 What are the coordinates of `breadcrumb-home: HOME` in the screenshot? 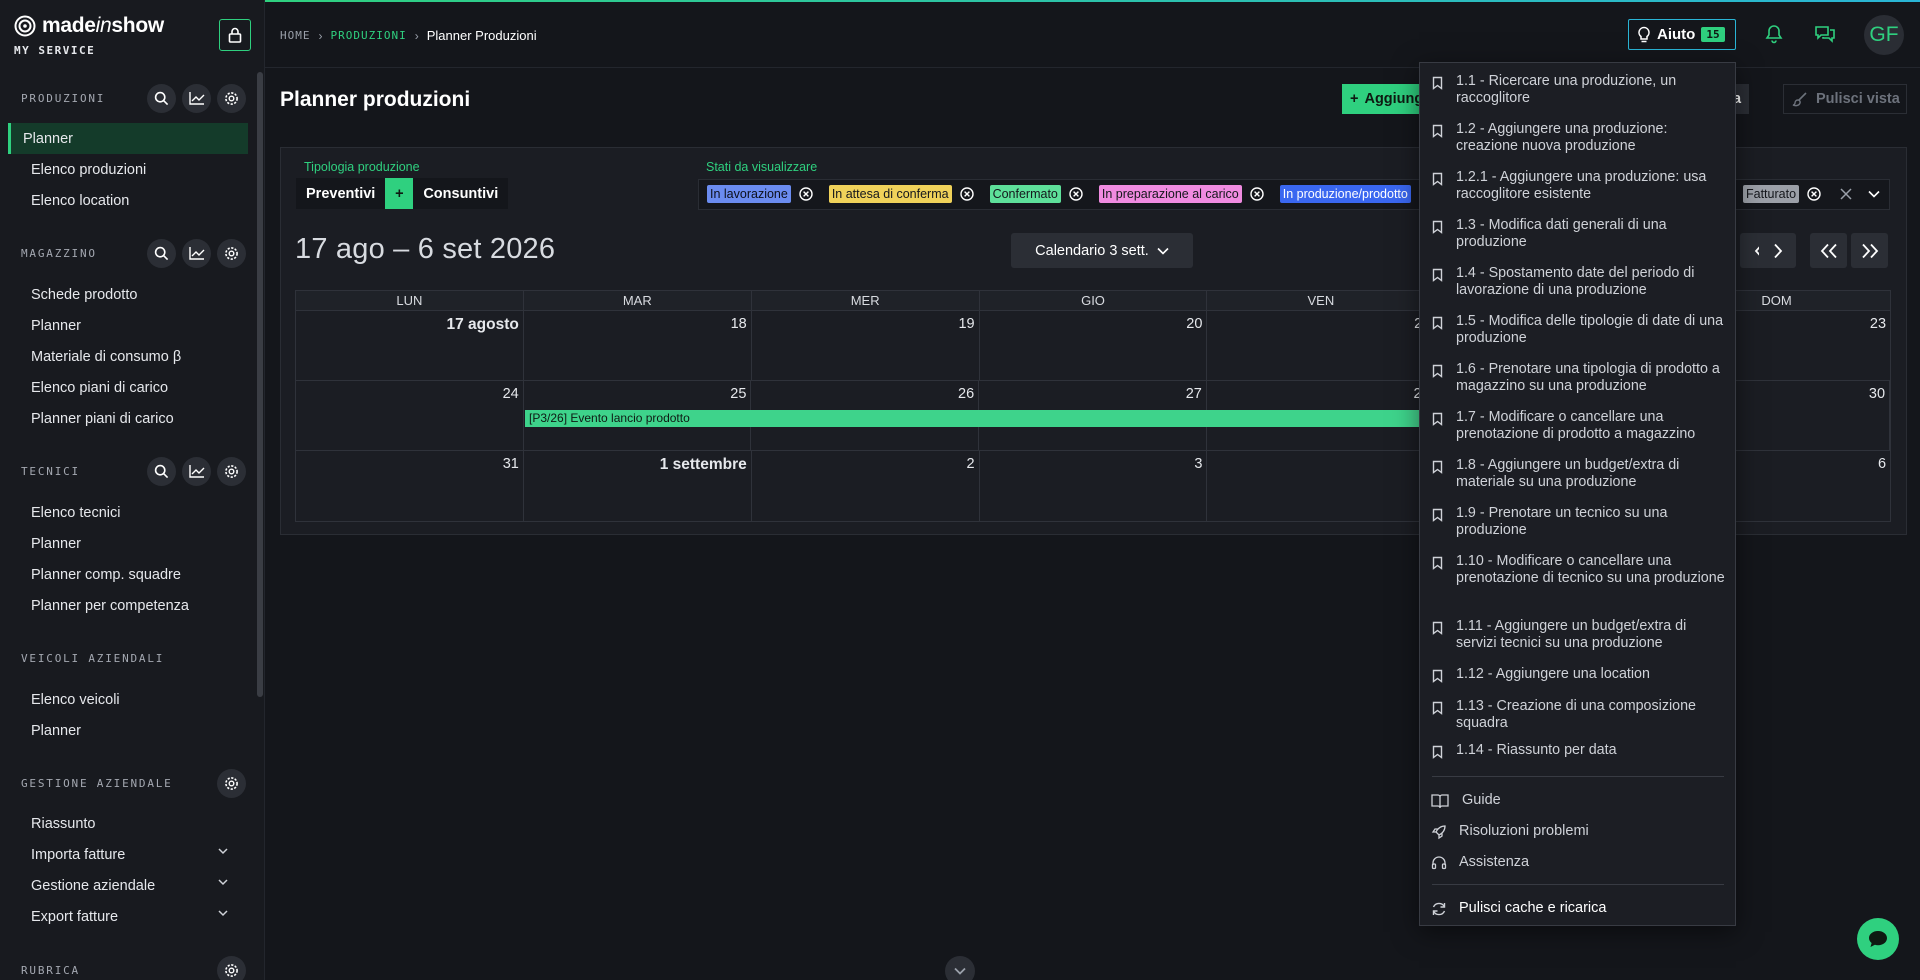 It's located at (295, 35).